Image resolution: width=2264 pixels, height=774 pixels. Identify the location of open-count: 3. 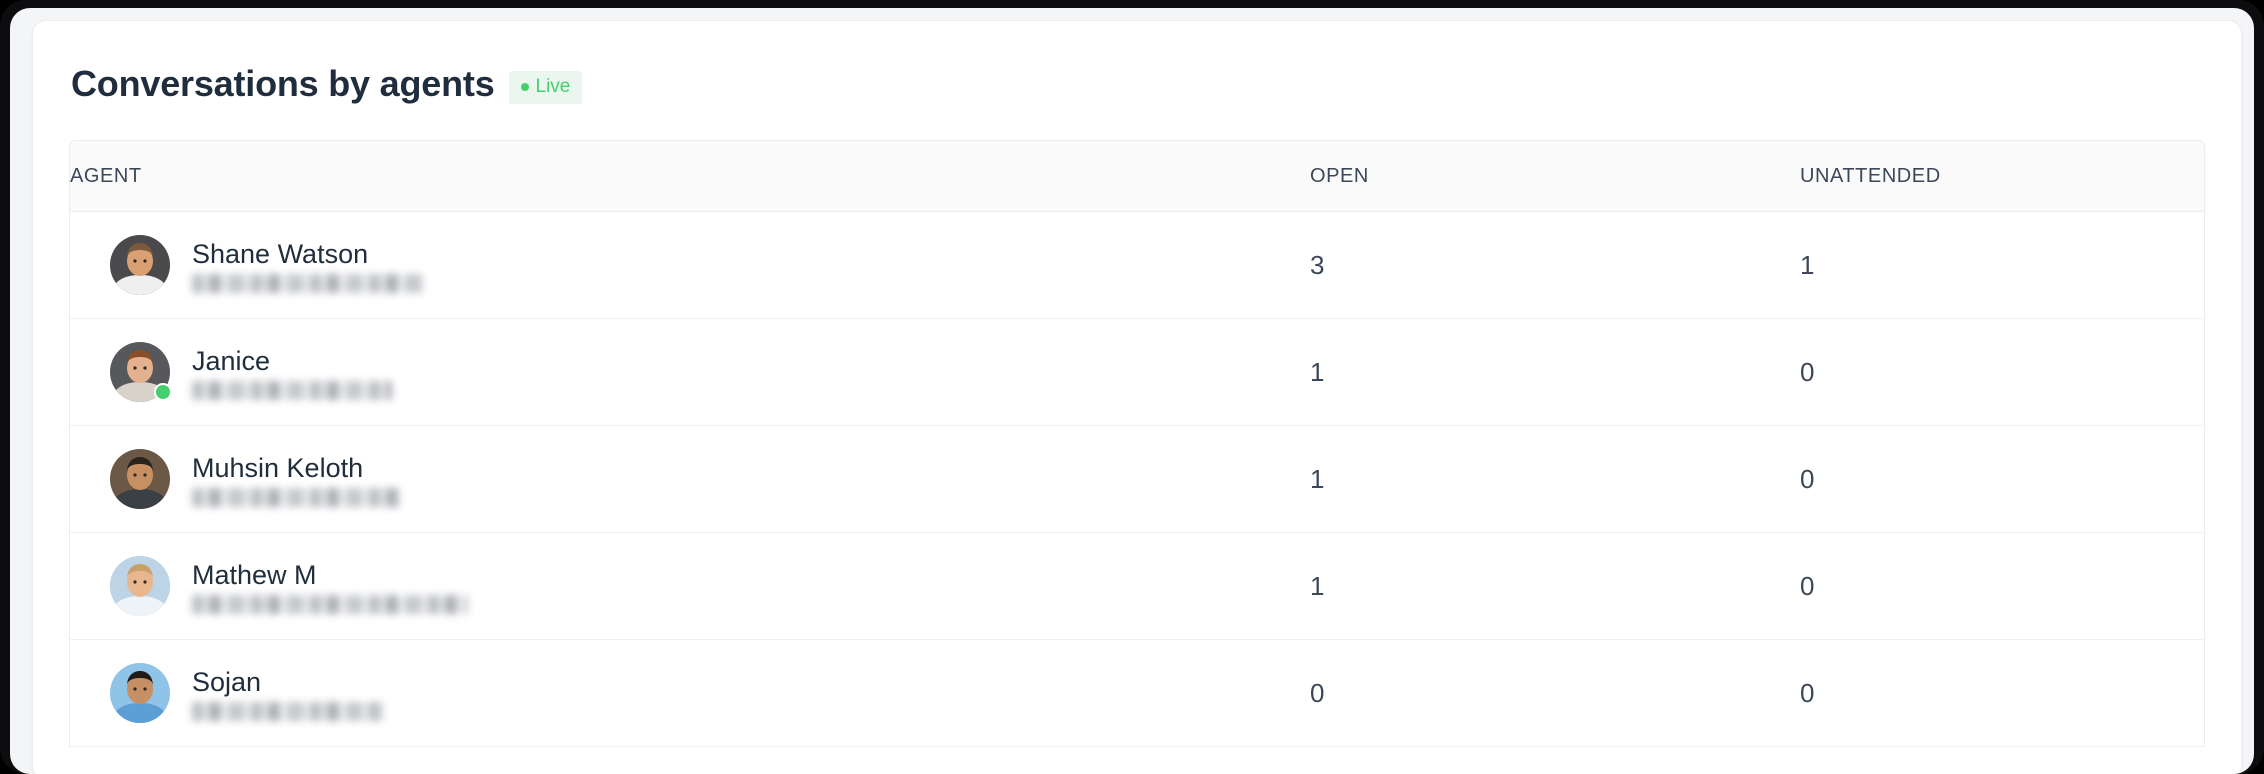
(1555, 265).